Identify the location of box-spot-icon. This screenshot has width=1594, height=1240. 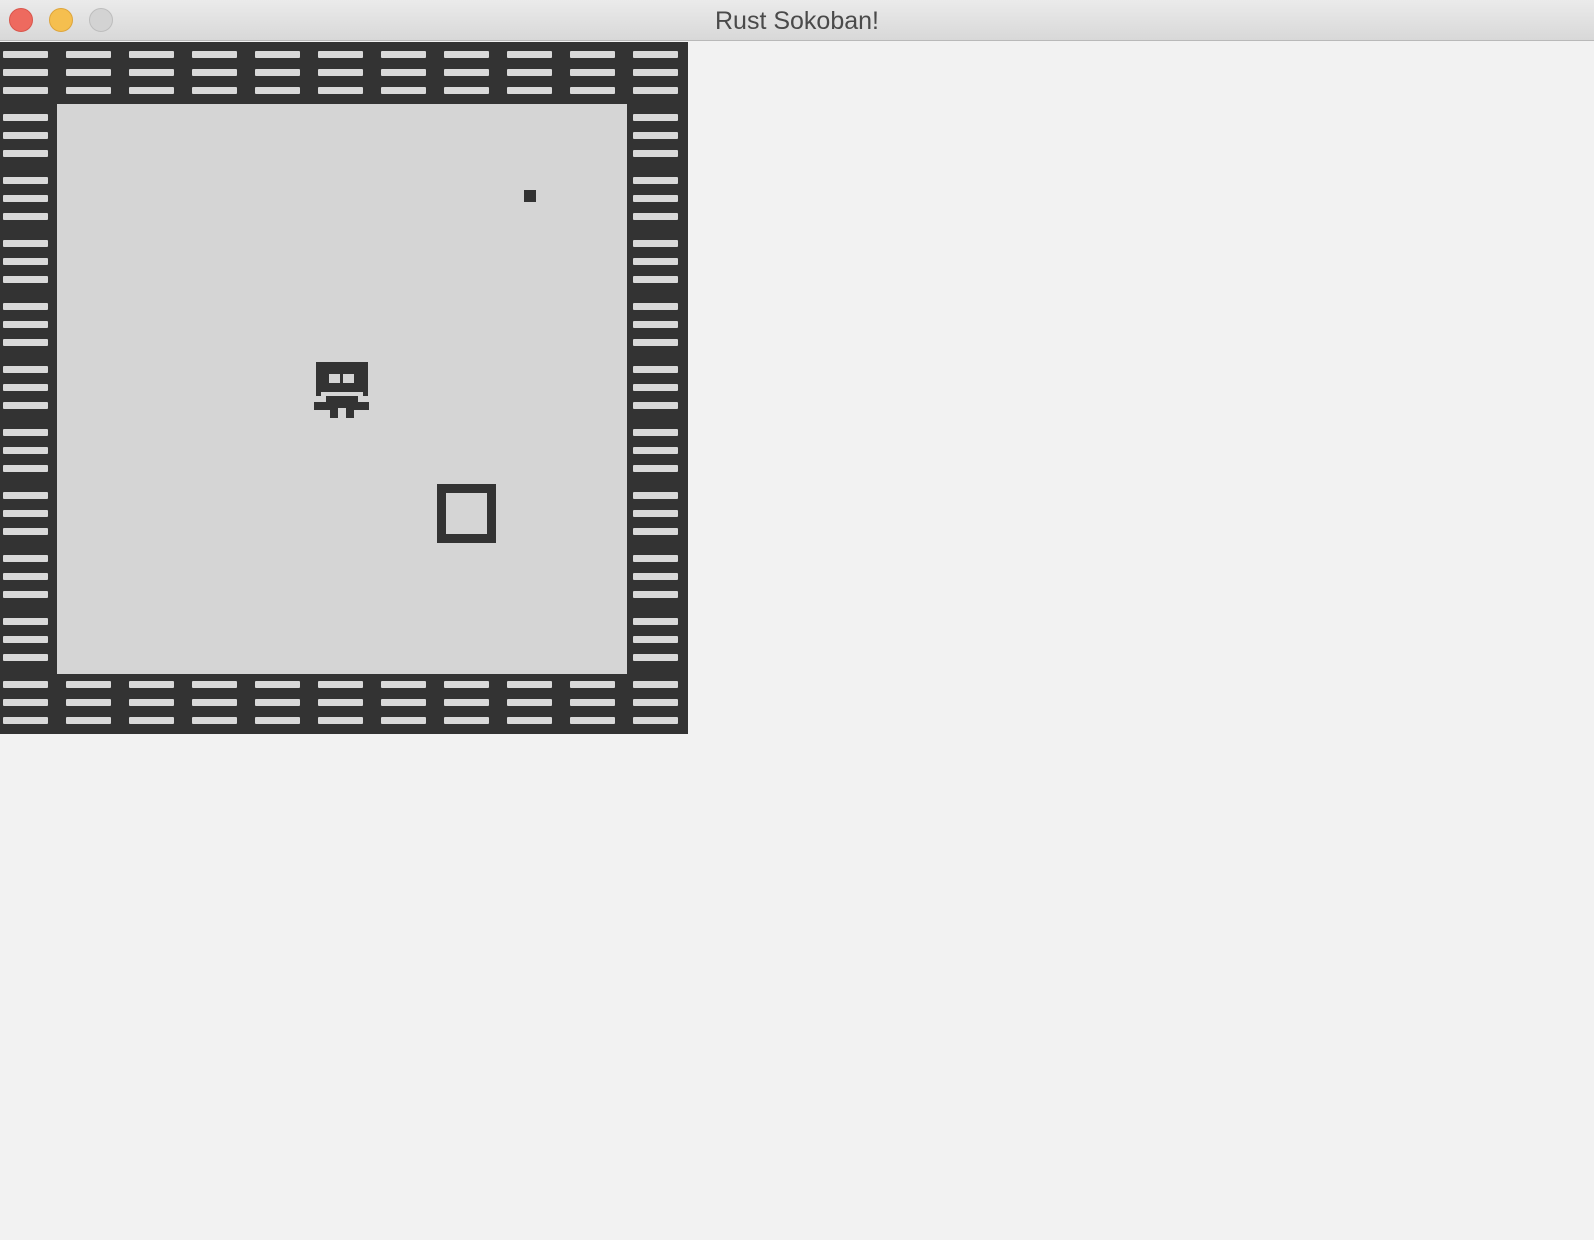
(530, 196).